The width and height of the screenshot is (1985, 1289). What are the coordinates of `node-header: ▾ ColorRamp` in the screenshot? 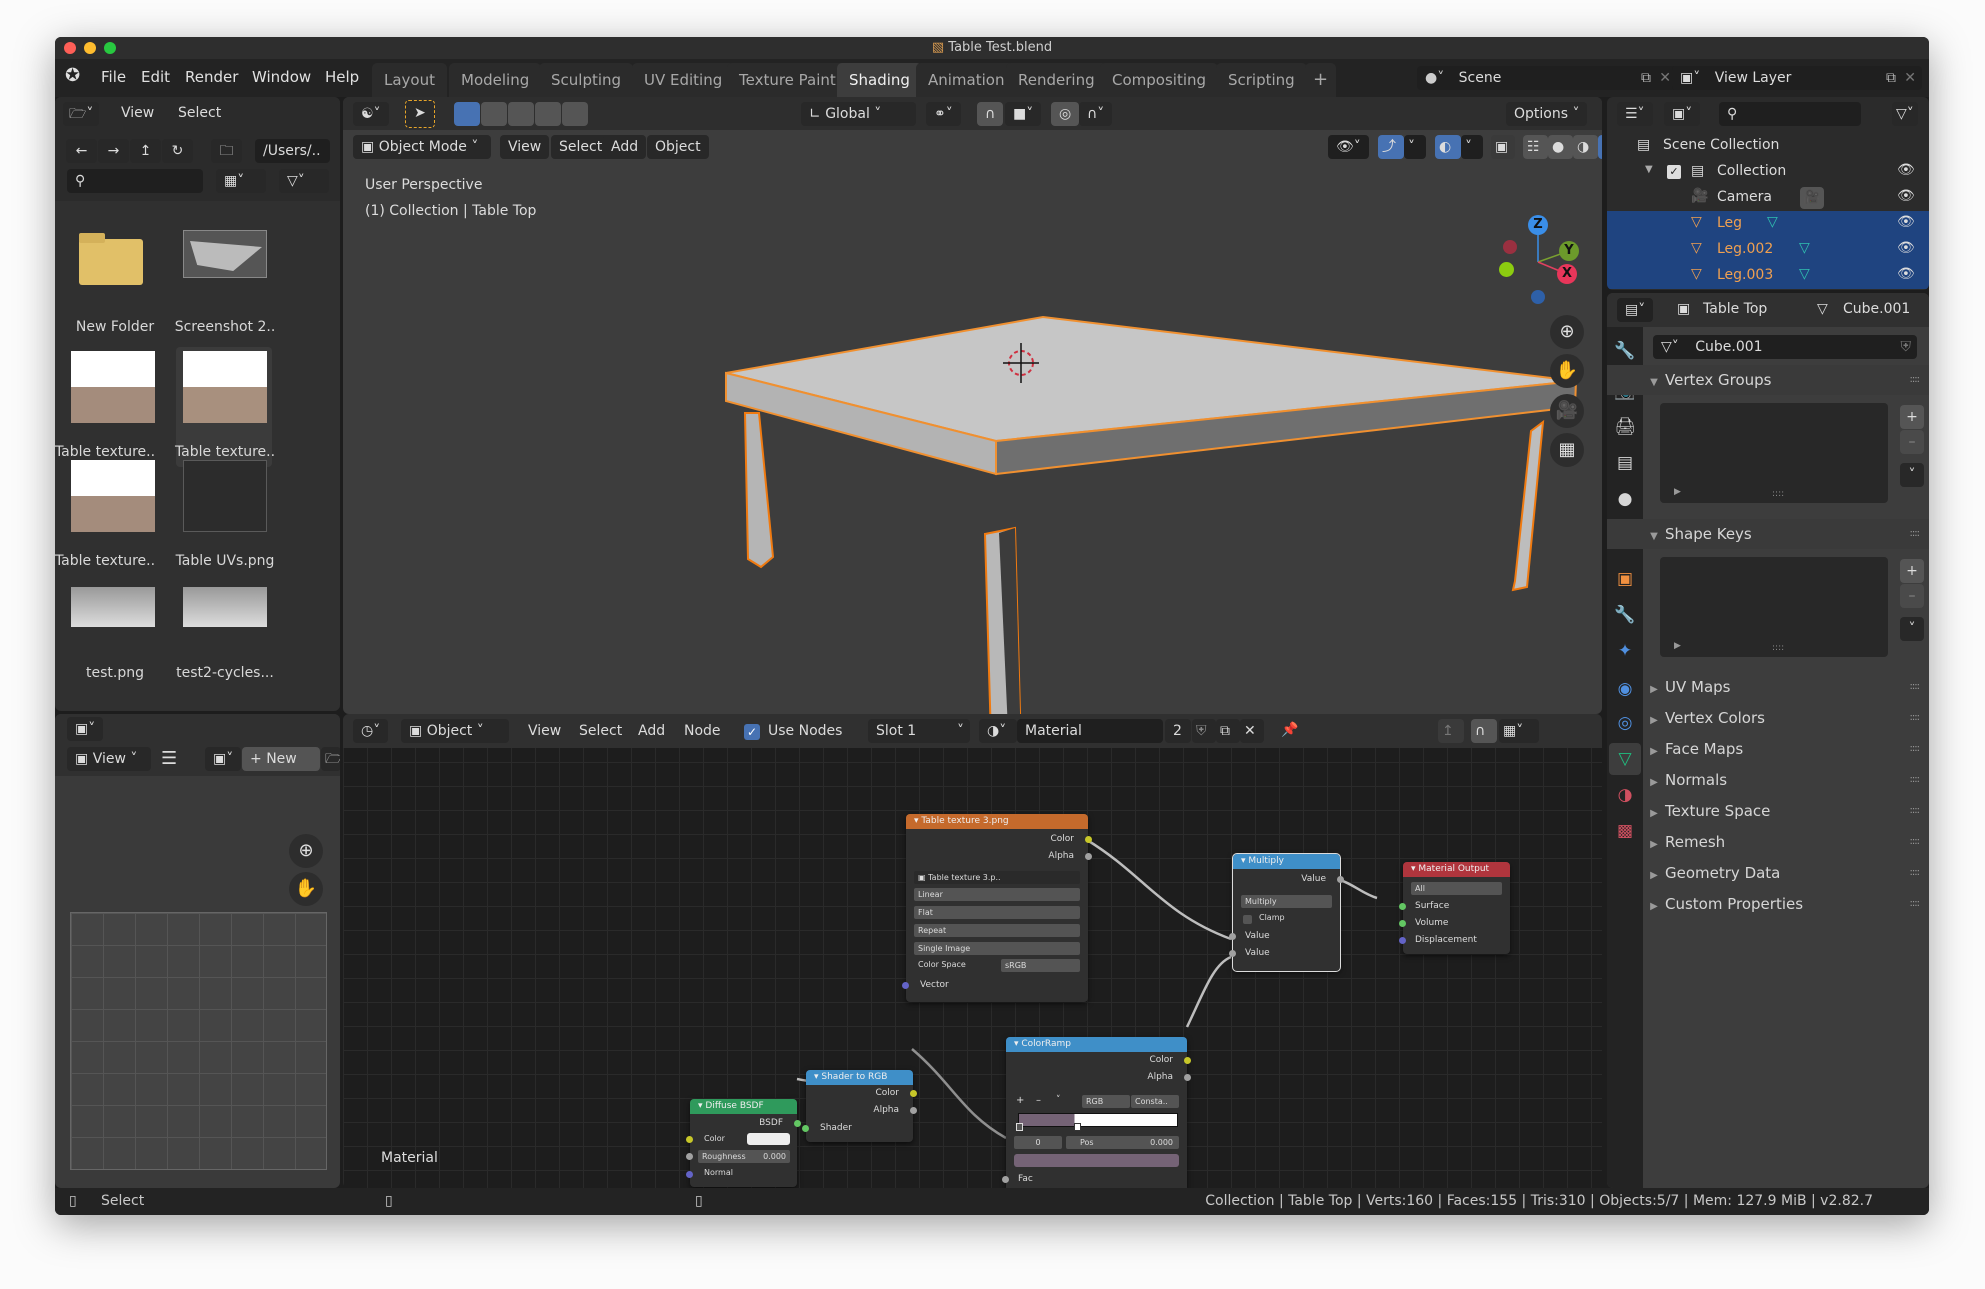 It's located at (1096, 1044).